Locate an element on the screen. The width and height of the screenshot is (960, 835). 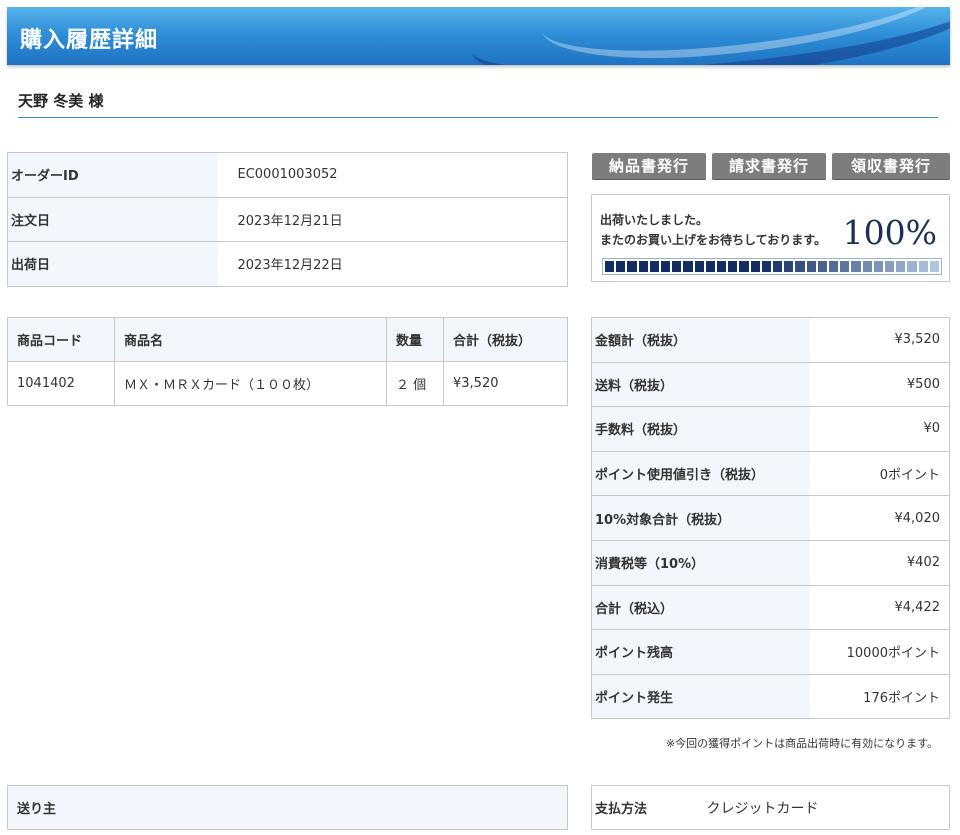
consumption-tax-value: ¥402 is located at coordinates (879, 562).